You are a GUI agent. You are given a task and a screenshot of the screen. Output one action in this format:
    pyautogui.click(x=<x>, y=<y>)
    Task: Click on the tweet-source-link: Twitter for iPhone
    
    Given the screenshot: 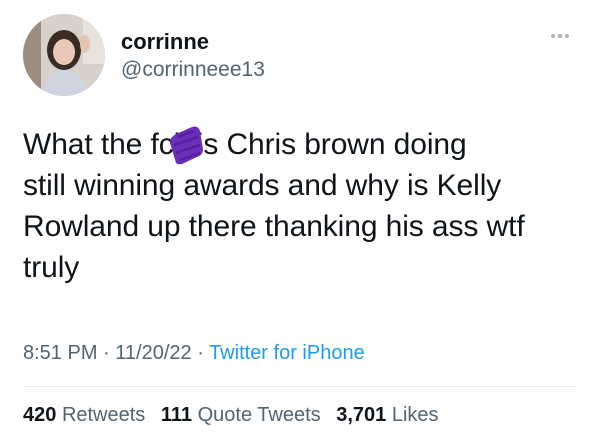 What is the action you would take?
    pyautogui.click(x=287, y=353)
    